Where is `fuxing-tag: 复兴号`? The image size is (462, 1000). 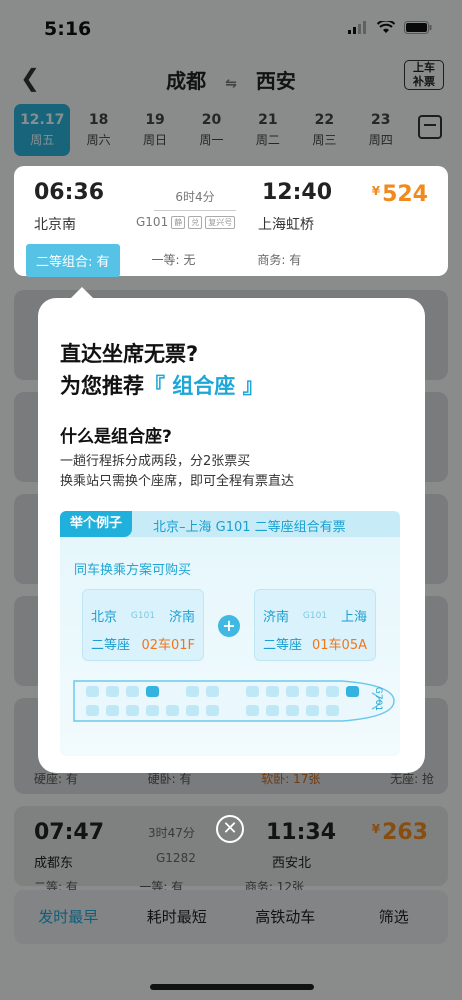
fuxing-tag: 复兴号 is located at coordinates (220, 222).